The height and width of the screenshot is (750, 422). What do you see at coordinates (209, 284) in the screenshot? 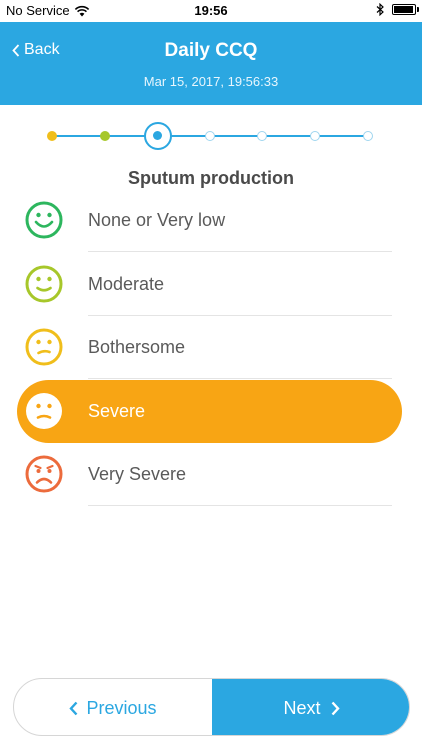
I see `option-moderate: Moderate` at bounding box center [209, 284].